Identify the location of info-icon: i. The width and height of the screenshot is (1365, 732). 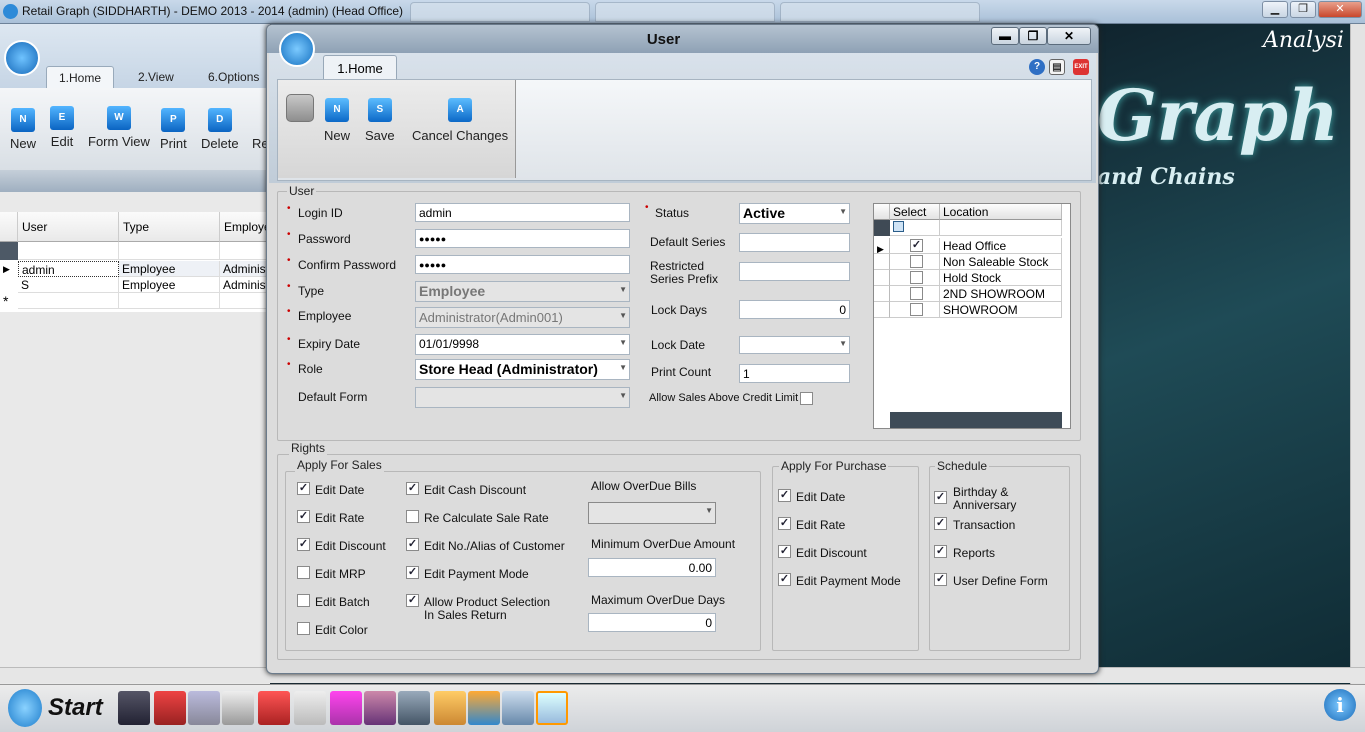
(1340, 705).